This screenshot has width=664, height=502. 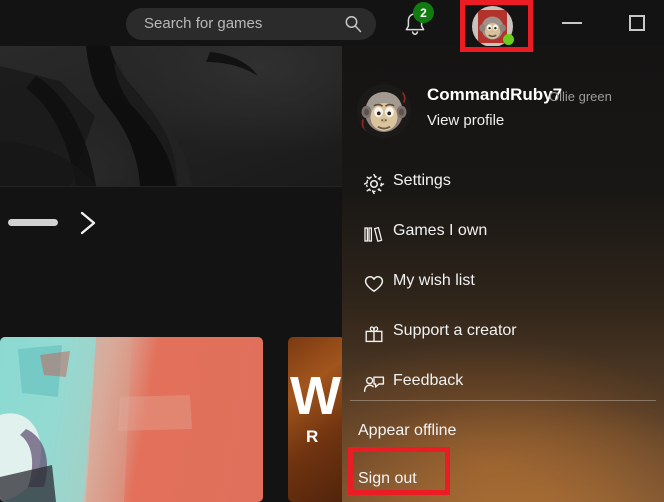 I want to click on banner-divider, so click(x=172, y=186).